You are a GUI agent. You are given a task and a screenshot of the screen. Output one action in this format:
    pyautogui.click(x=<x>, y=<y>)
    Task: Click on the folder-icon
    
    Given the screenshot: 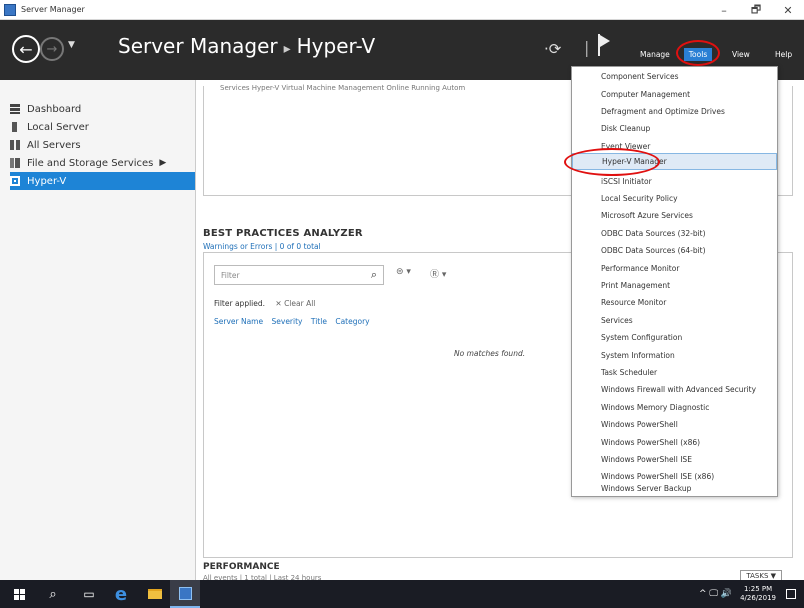 What is the action you would take?
    pyautogui.click(x=155, y=594)
    